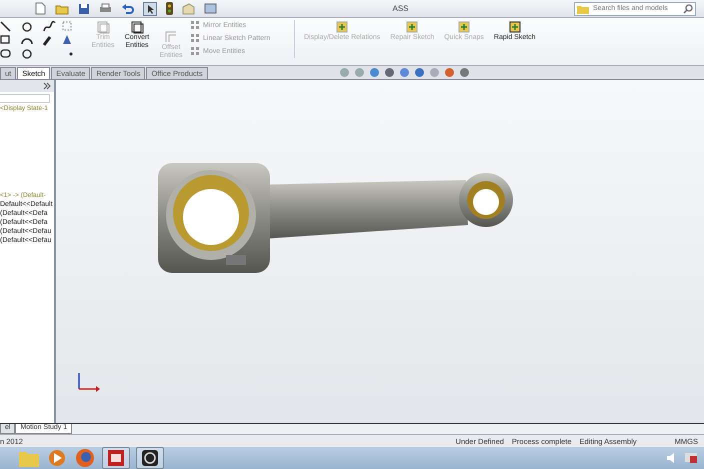 This screenshot has height=469, width=704. What do you see at coordinates (57, 458) in the screenshot?
I see `media-player-icon` at bounding box center [57, 458].